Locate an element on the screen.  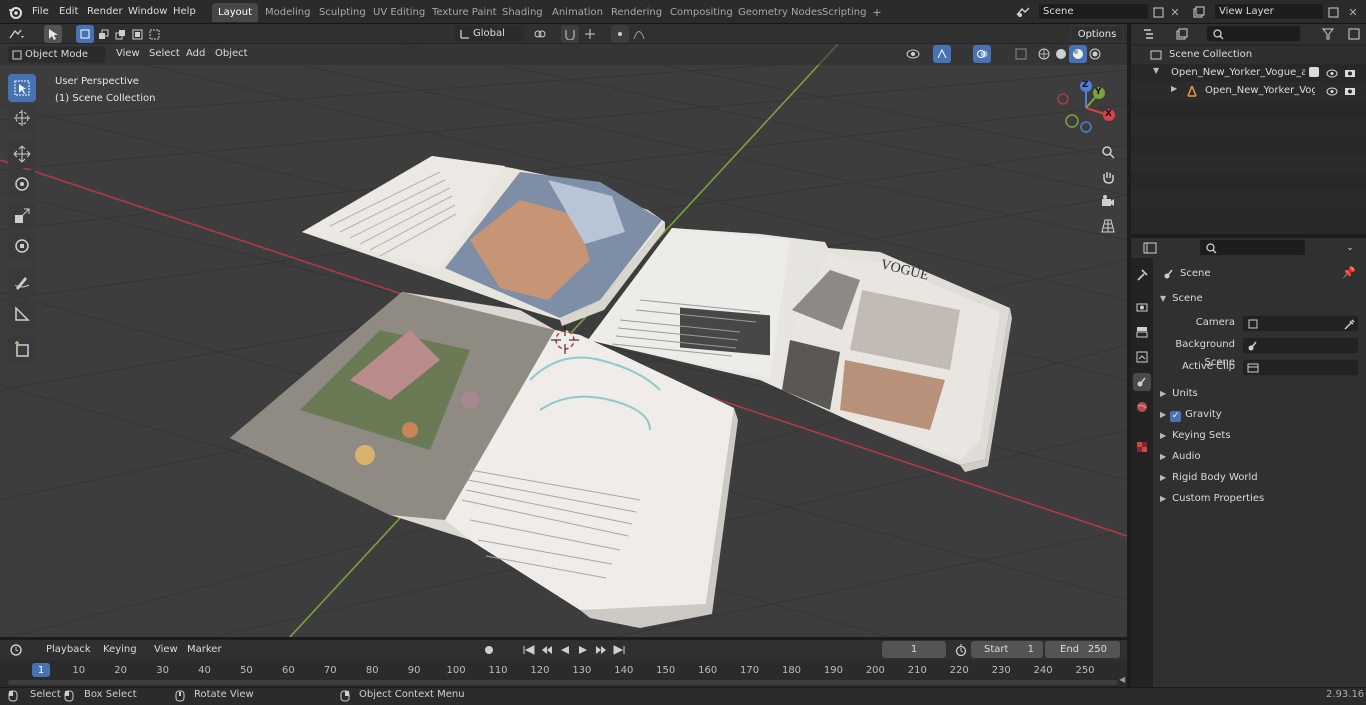
eyedropper-icon is located at coordinates (1349, 324).